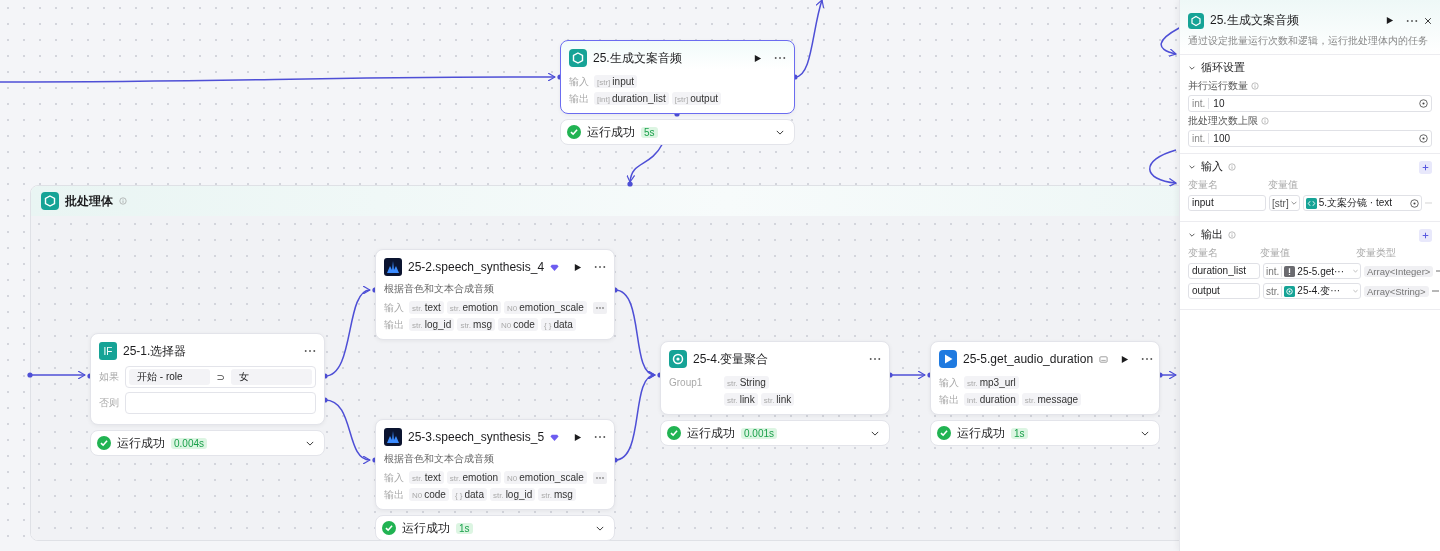 The height and width of the screenshot is (551, 1440). What do you see at coordinates (1308, 41) in the screenshot?
I see `panel-description: 通过设定批量运行次数和逻辑，运行批处理体内的任务` at bounding box center [1308, 41].